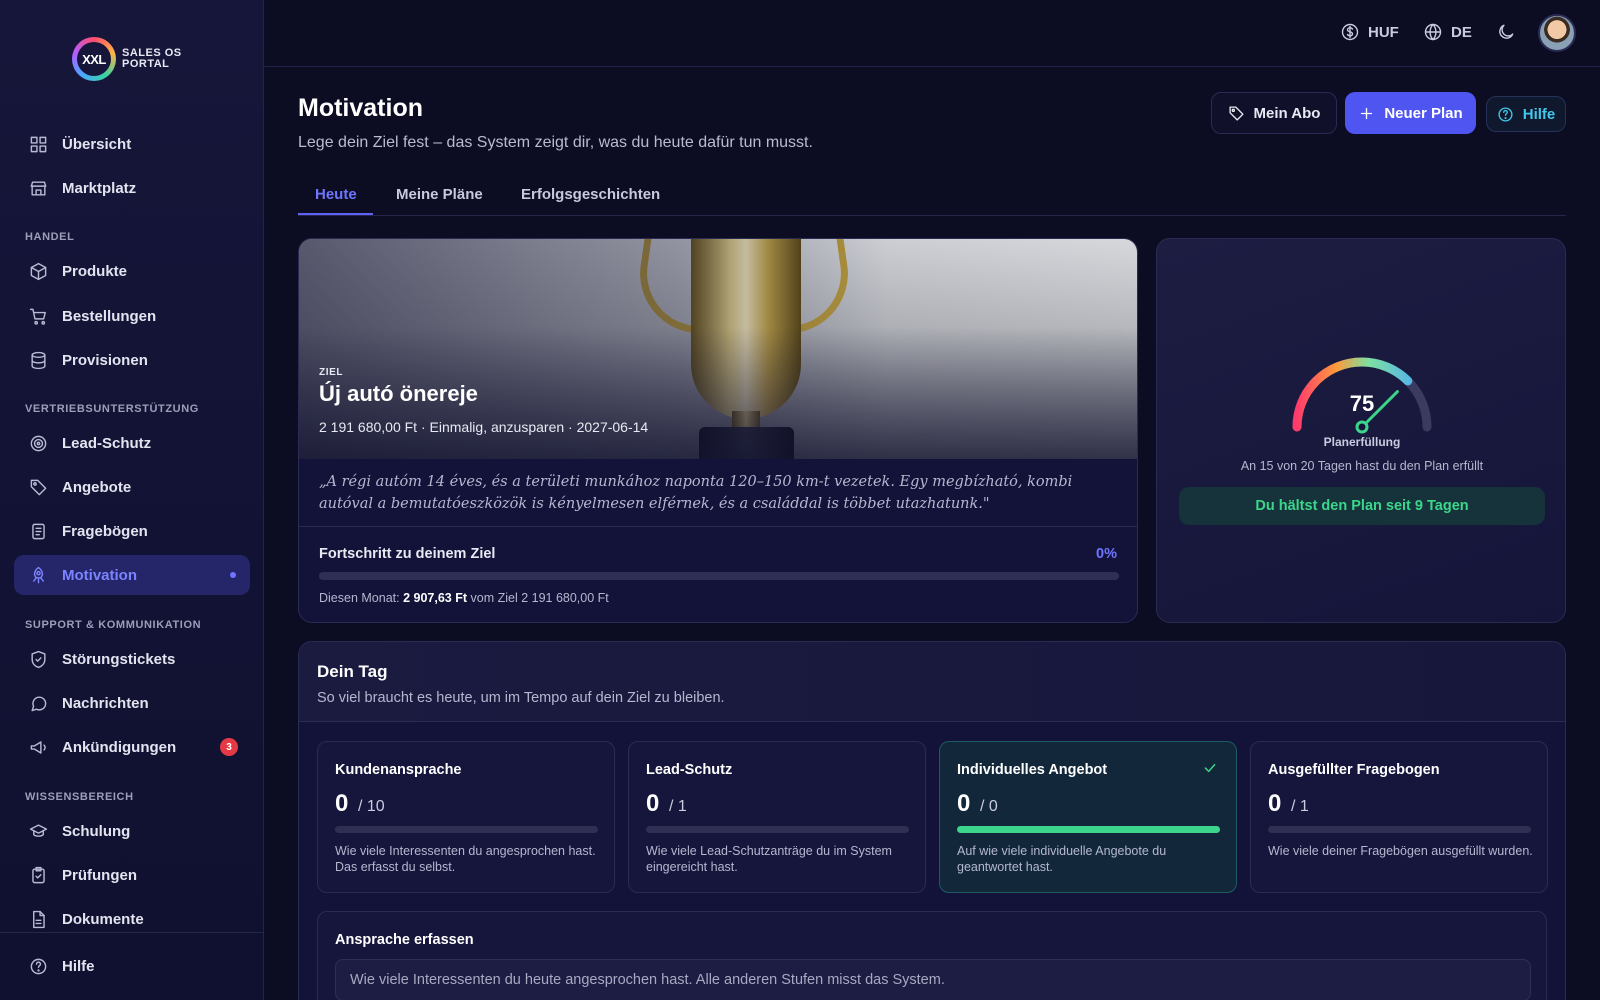  I want to click on sidebar-item-label: Ankündigungen, so click(119, 747).